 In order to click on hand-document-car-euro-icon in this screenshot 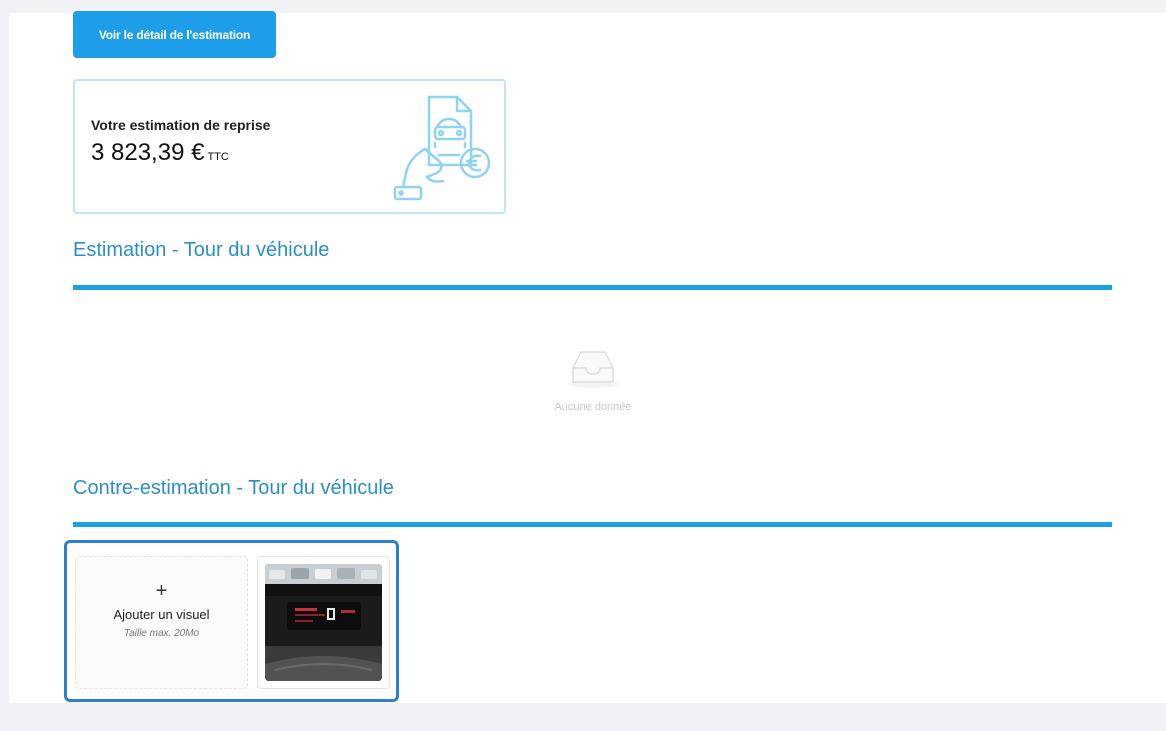, I will do `click(442, 148)`.